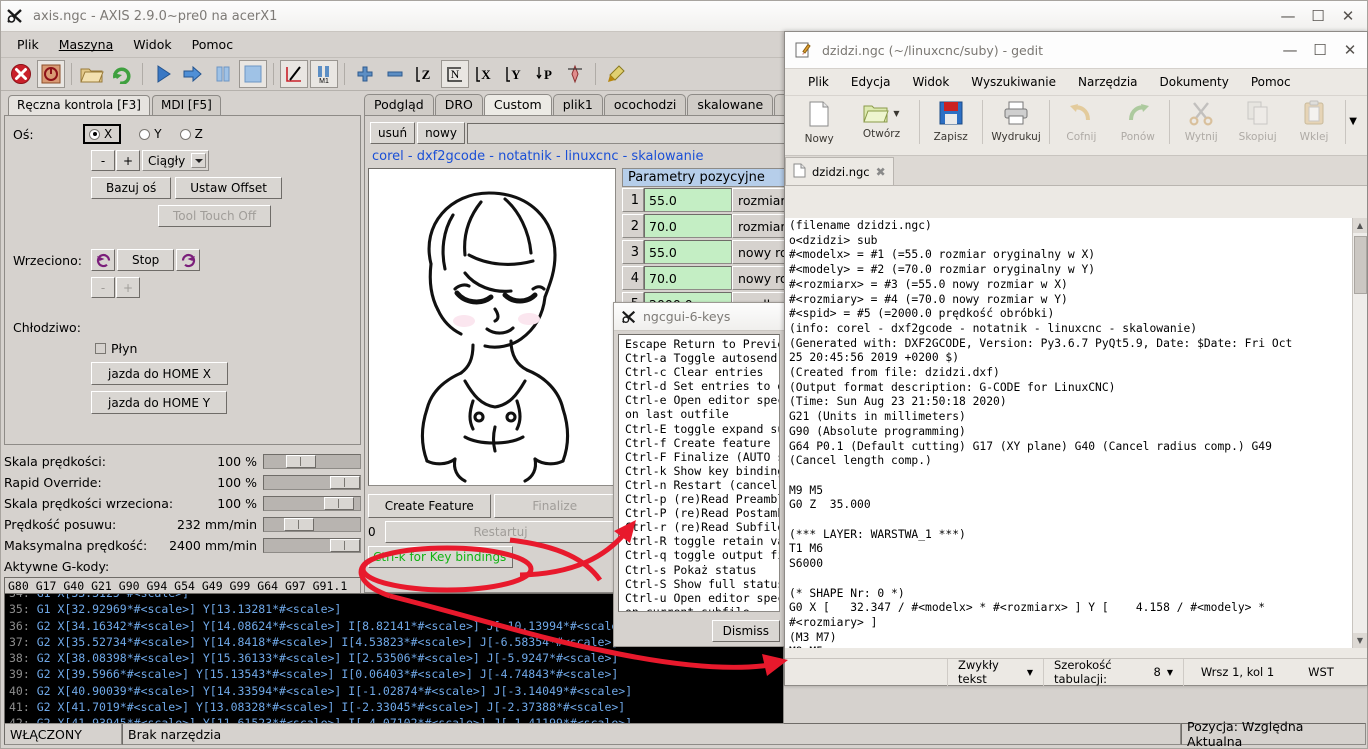  I want to click on language-selector: Zwykły tekst ▼, so click(995, 672).